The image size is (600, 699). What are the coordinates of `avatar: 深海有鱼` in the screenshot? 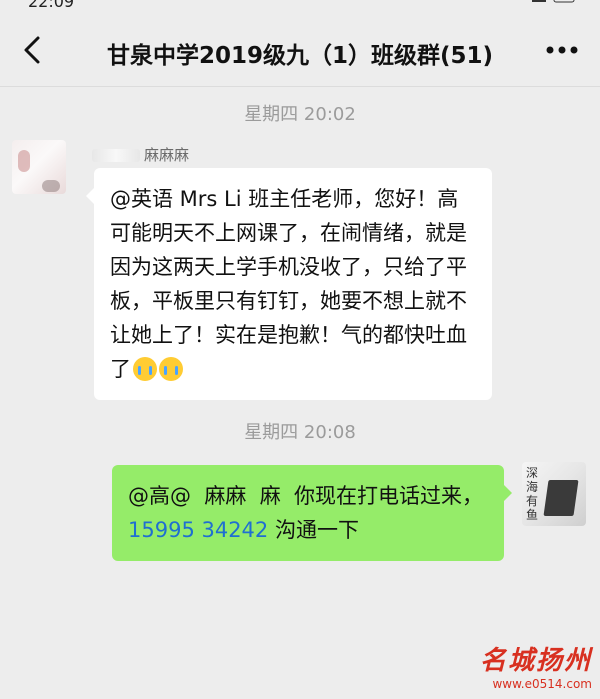 It's located at (554, 494).